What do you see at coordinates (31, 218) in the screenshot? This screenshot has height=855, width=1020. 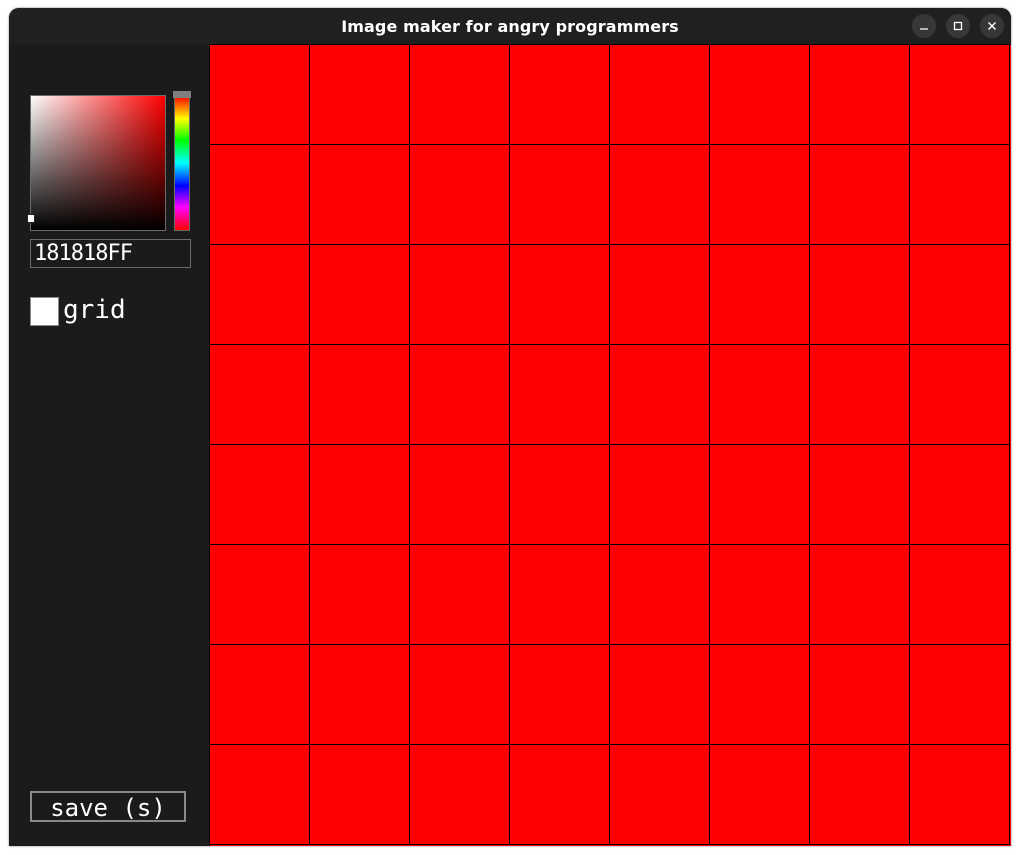 I see `sv-picker-cursor` at bounding box center [31, 218].